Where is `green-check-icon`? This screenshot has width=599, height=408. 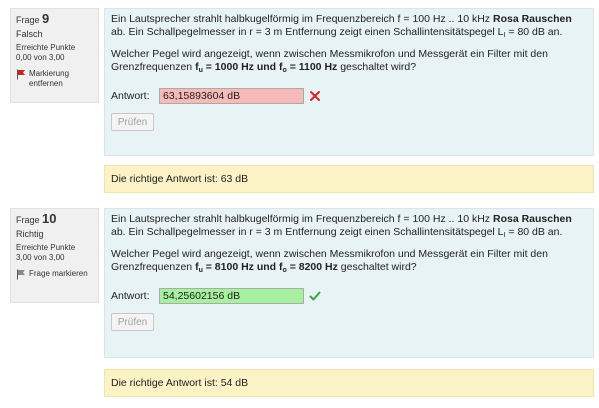
green-check-icon is located at coordinates (315, 296).